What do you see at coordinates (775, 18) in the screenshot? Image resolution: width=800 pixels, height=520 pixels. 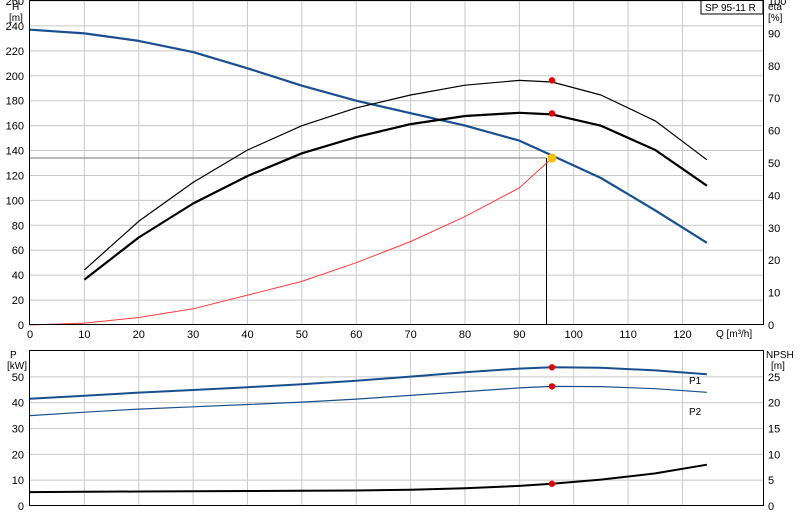 I see `top-right-axis-unit: [%]` at bounding box center [775, 18].